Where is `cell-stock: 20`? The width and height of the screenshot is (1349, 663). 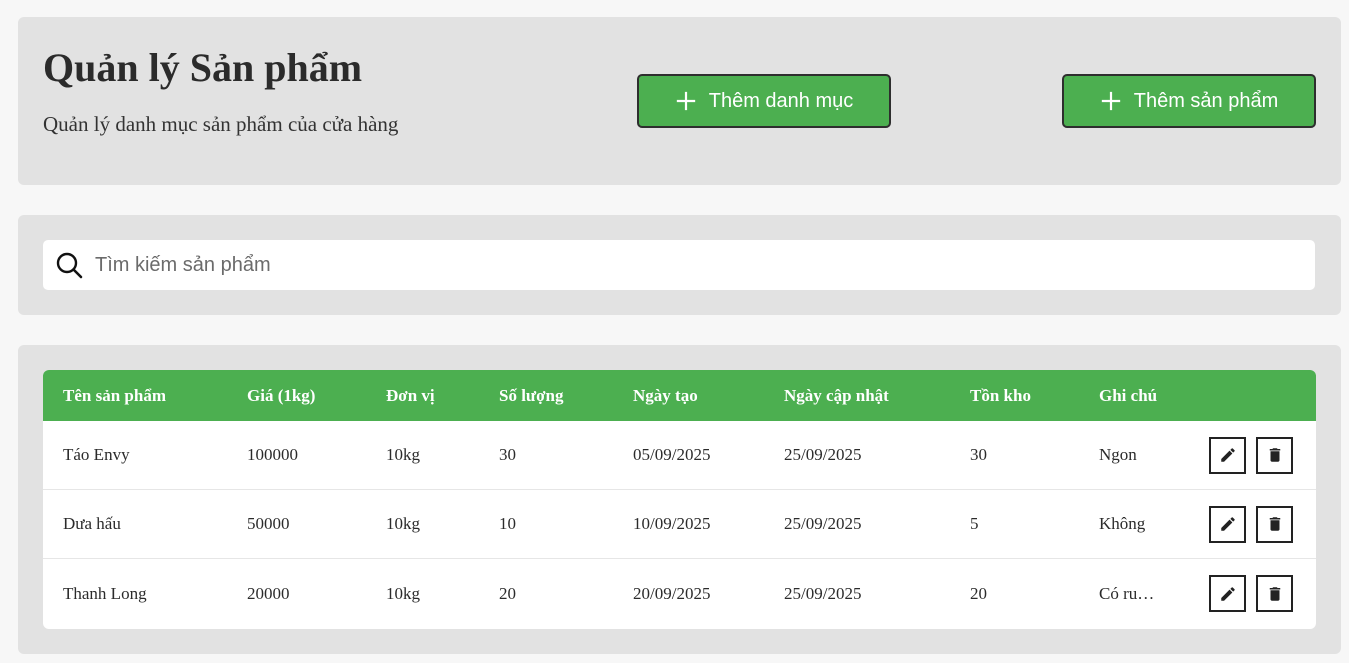
cell-stock: 20 is located at coordinates (978, 593).